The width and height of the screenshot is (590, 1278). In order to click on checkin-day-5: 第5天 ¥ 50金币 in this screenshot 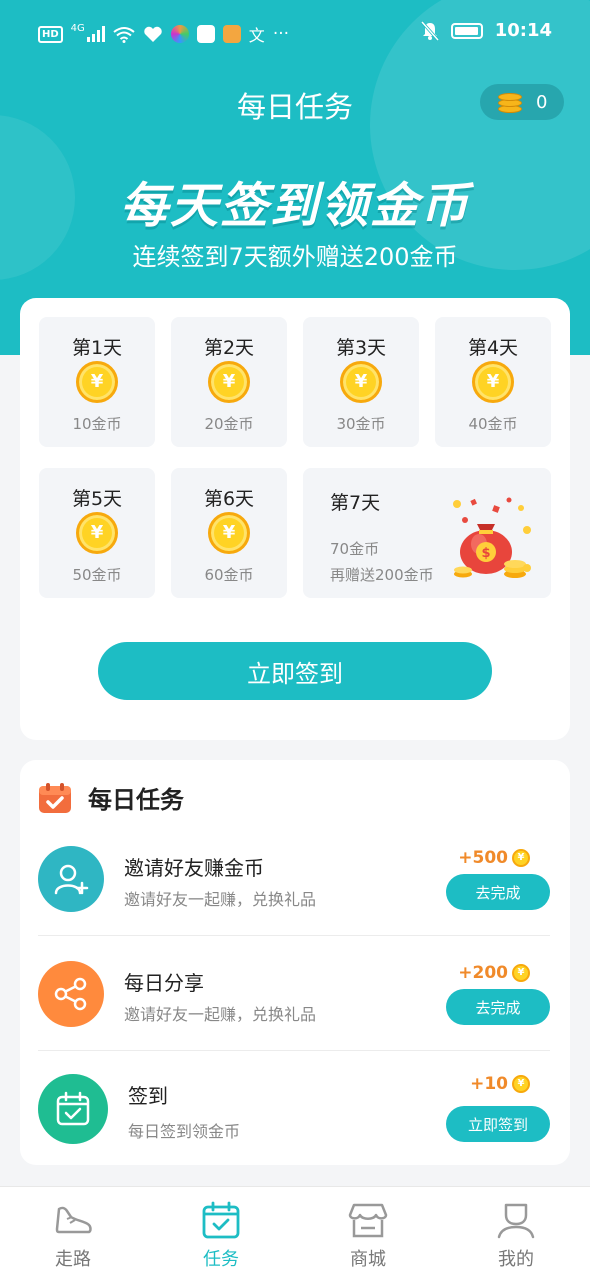, I will do `click(97, 533)`.